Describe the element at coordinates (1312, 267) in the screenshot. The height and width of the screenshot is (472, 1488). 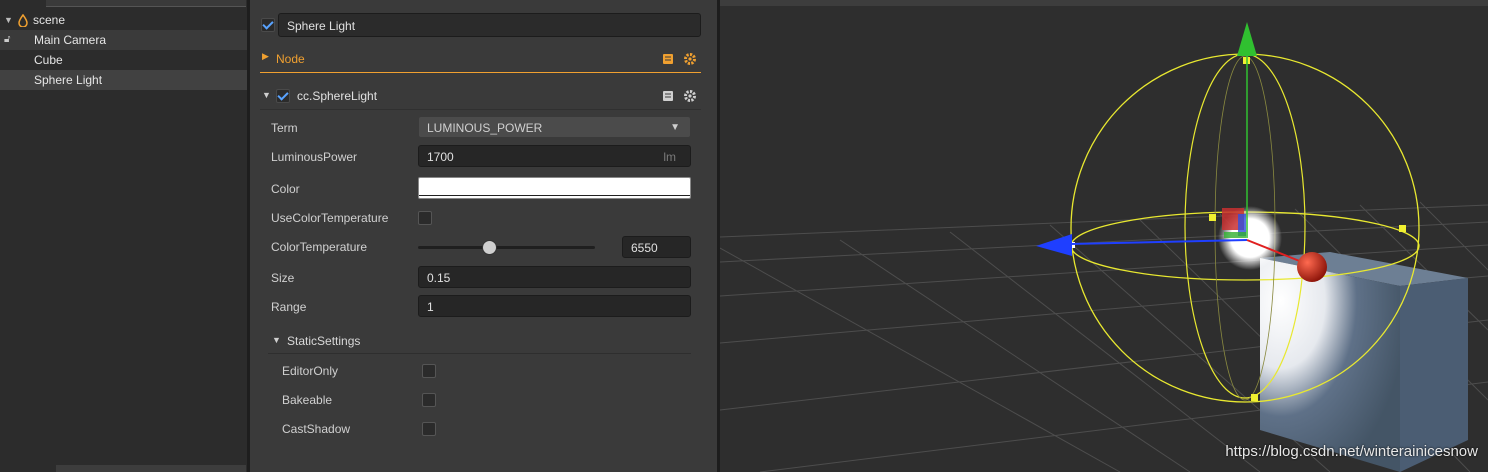
I see `x-axis-handle` at that location.